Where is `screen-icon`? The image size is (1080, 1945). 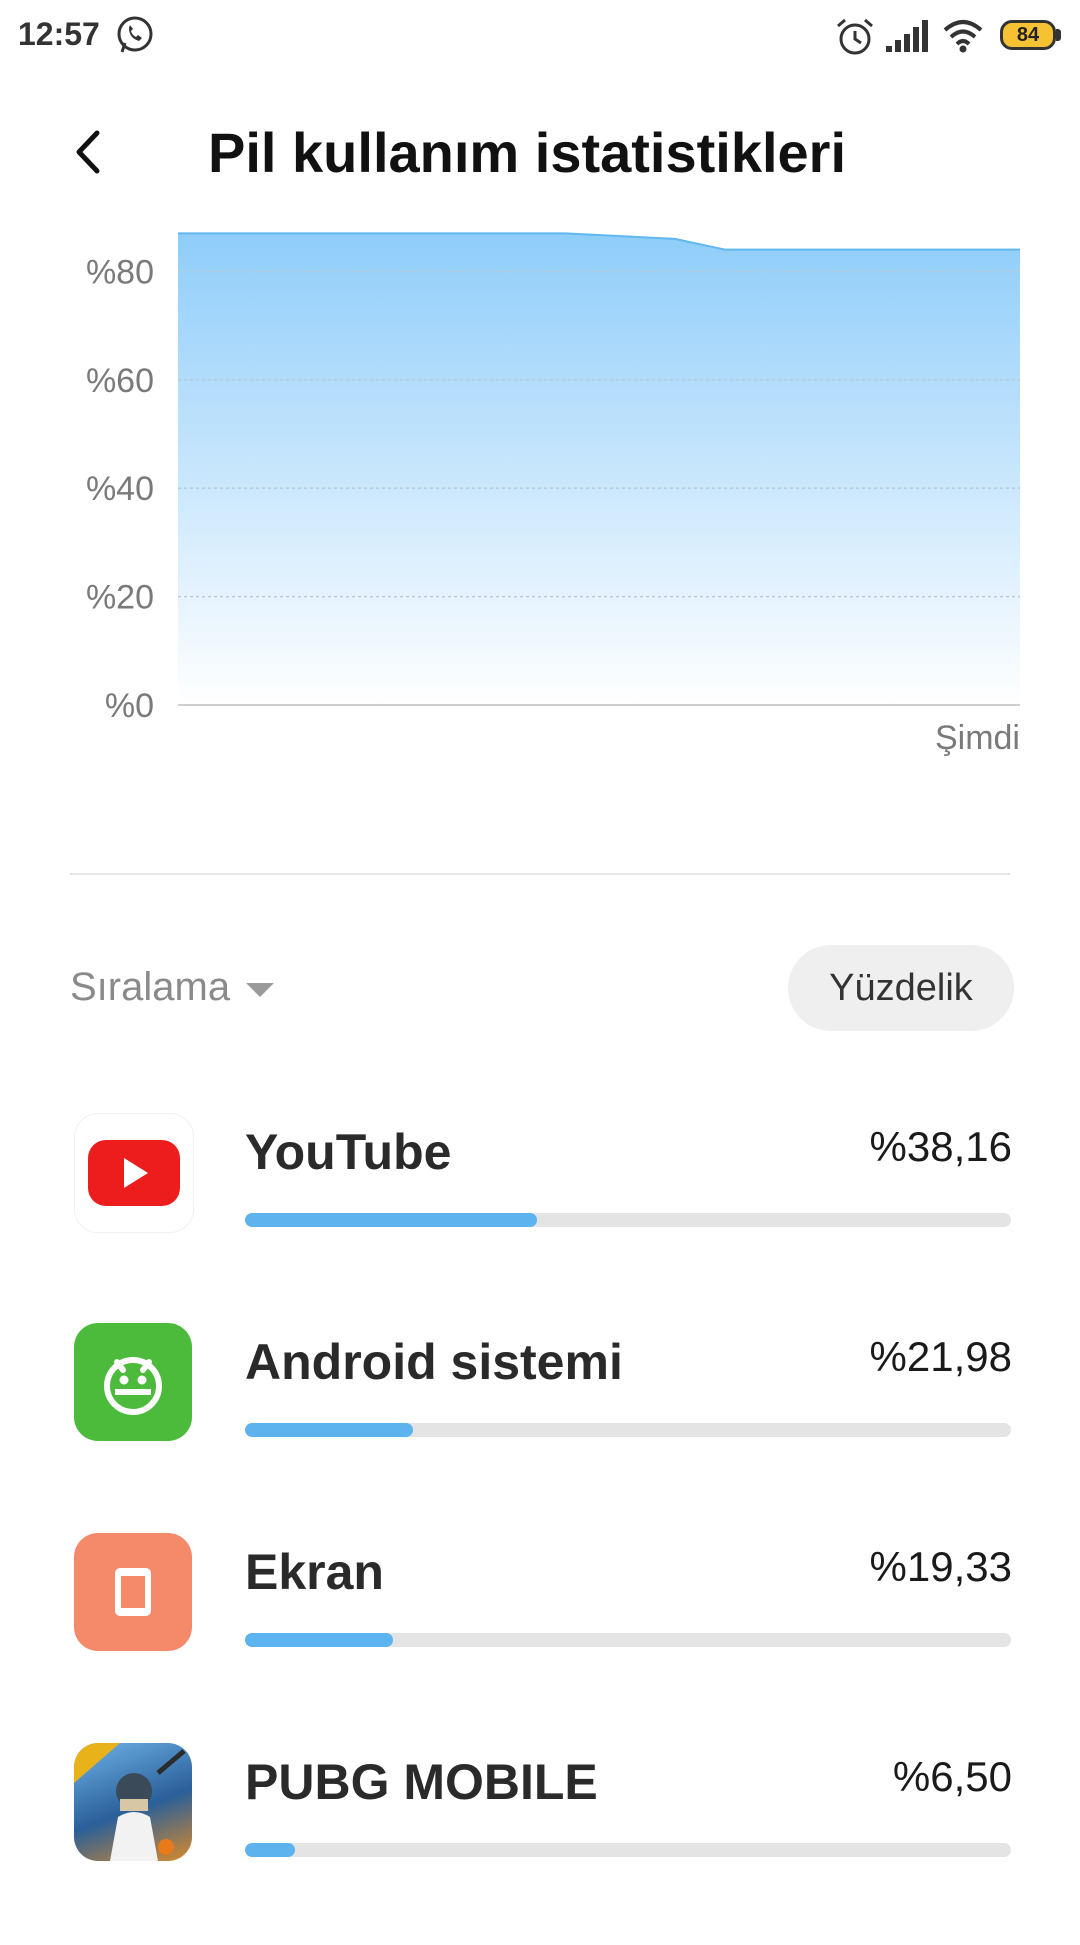
screen-icon is located at coordinates (133, 1592).